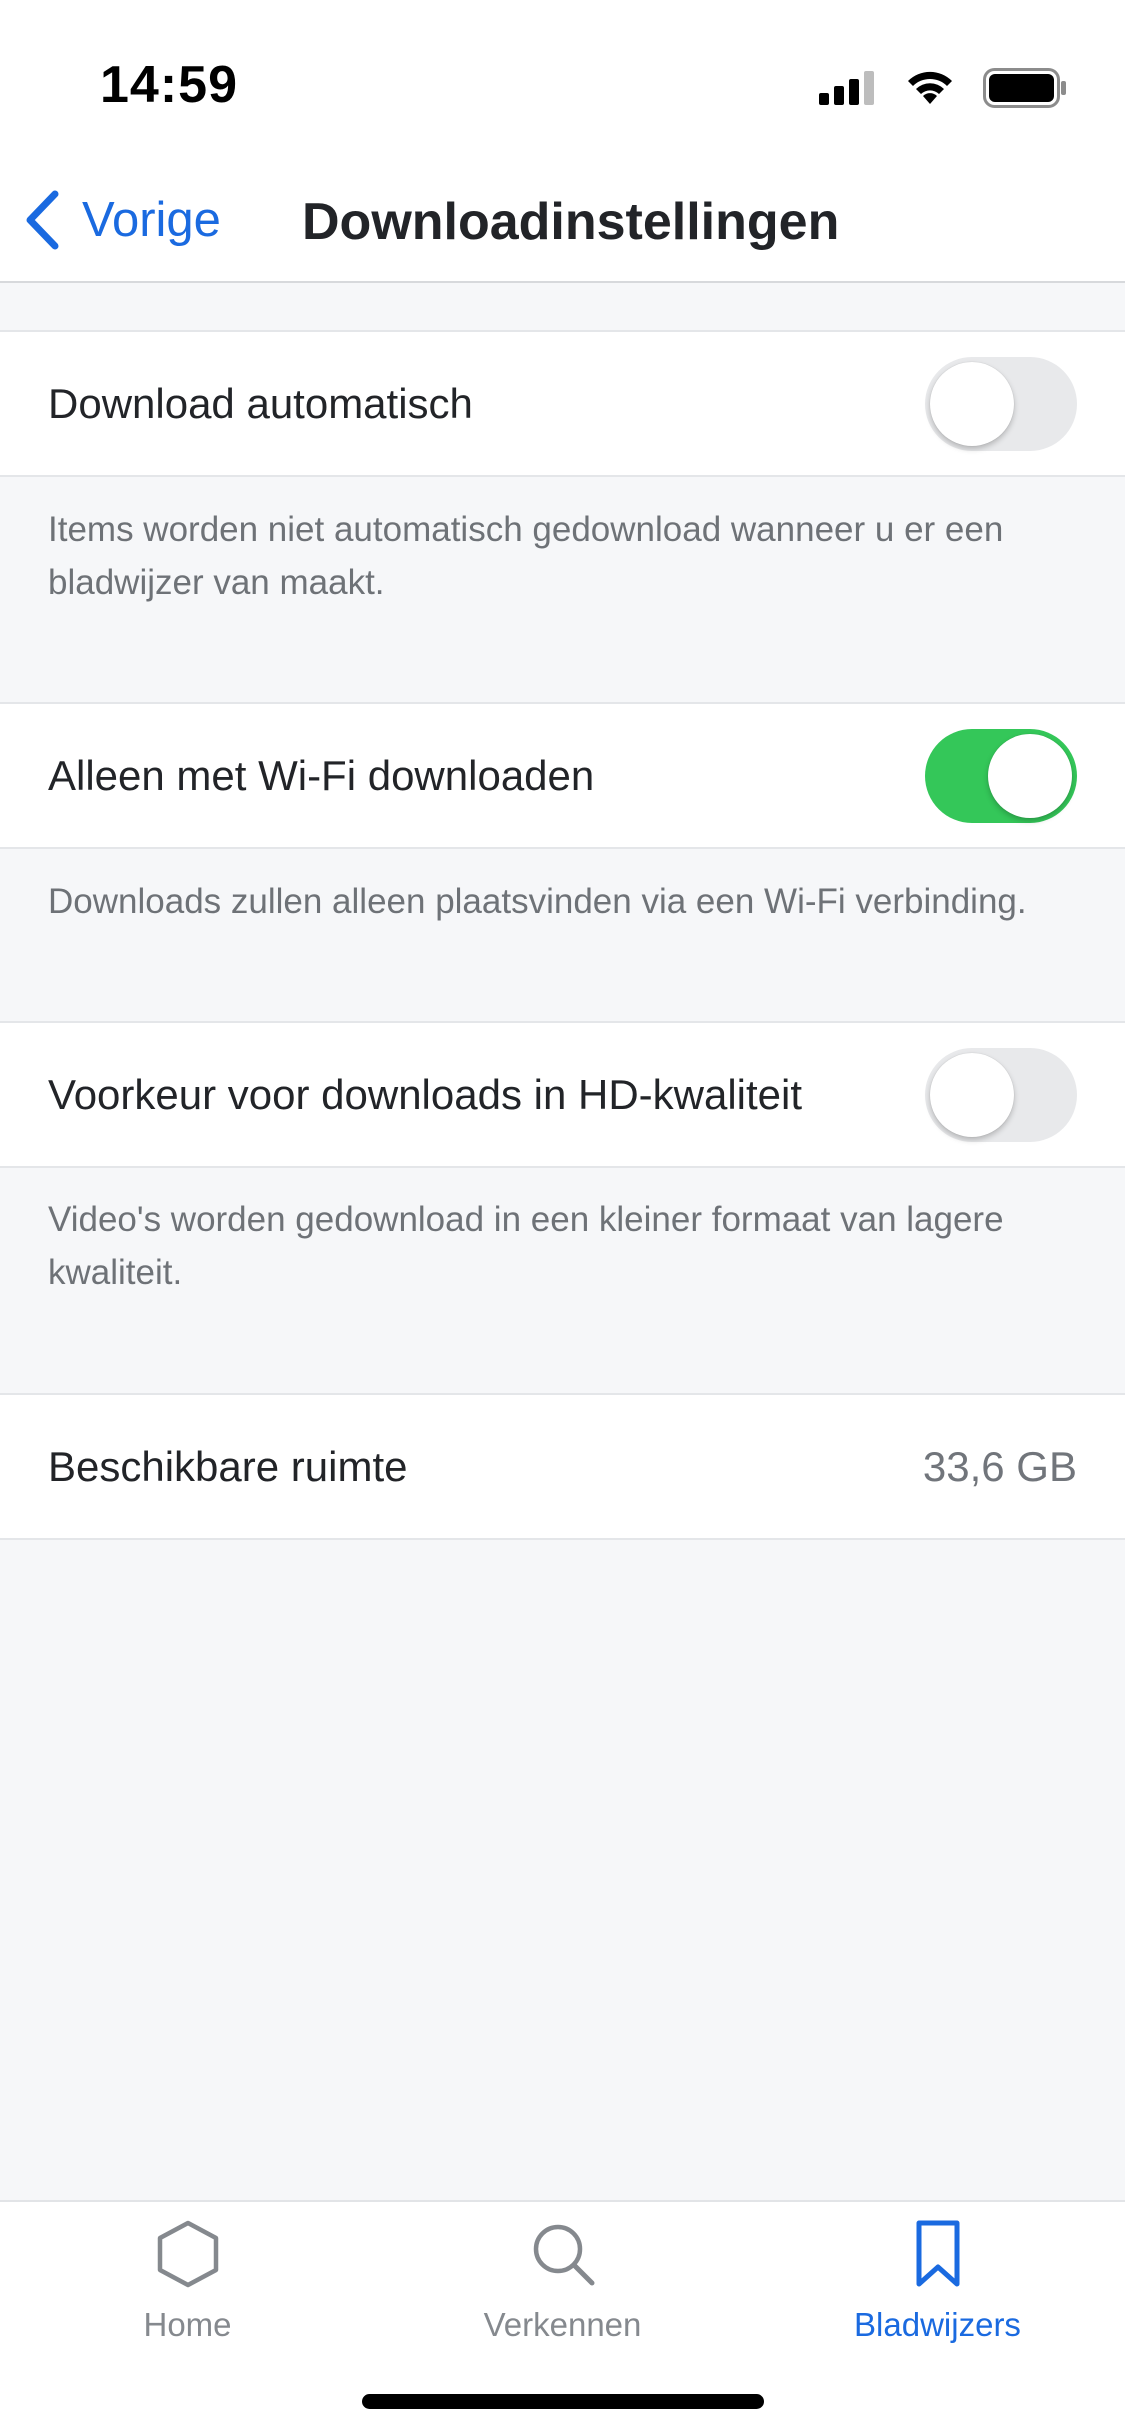  What do you see at coordinates (187, 2324) in the screenshot?
I see `tab-label: Home` at bounding box center [187, 2324].